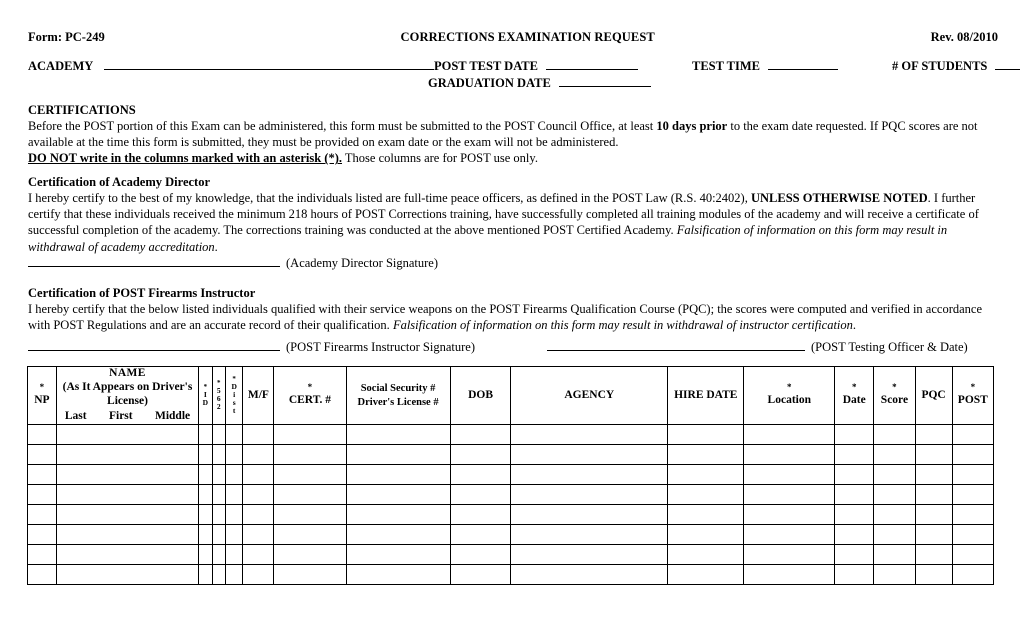 The width and height of the screenshot is (1020, 619). Describe the element at coordinates (269, 63) in the screenshot. I see `academy-input` at that location.